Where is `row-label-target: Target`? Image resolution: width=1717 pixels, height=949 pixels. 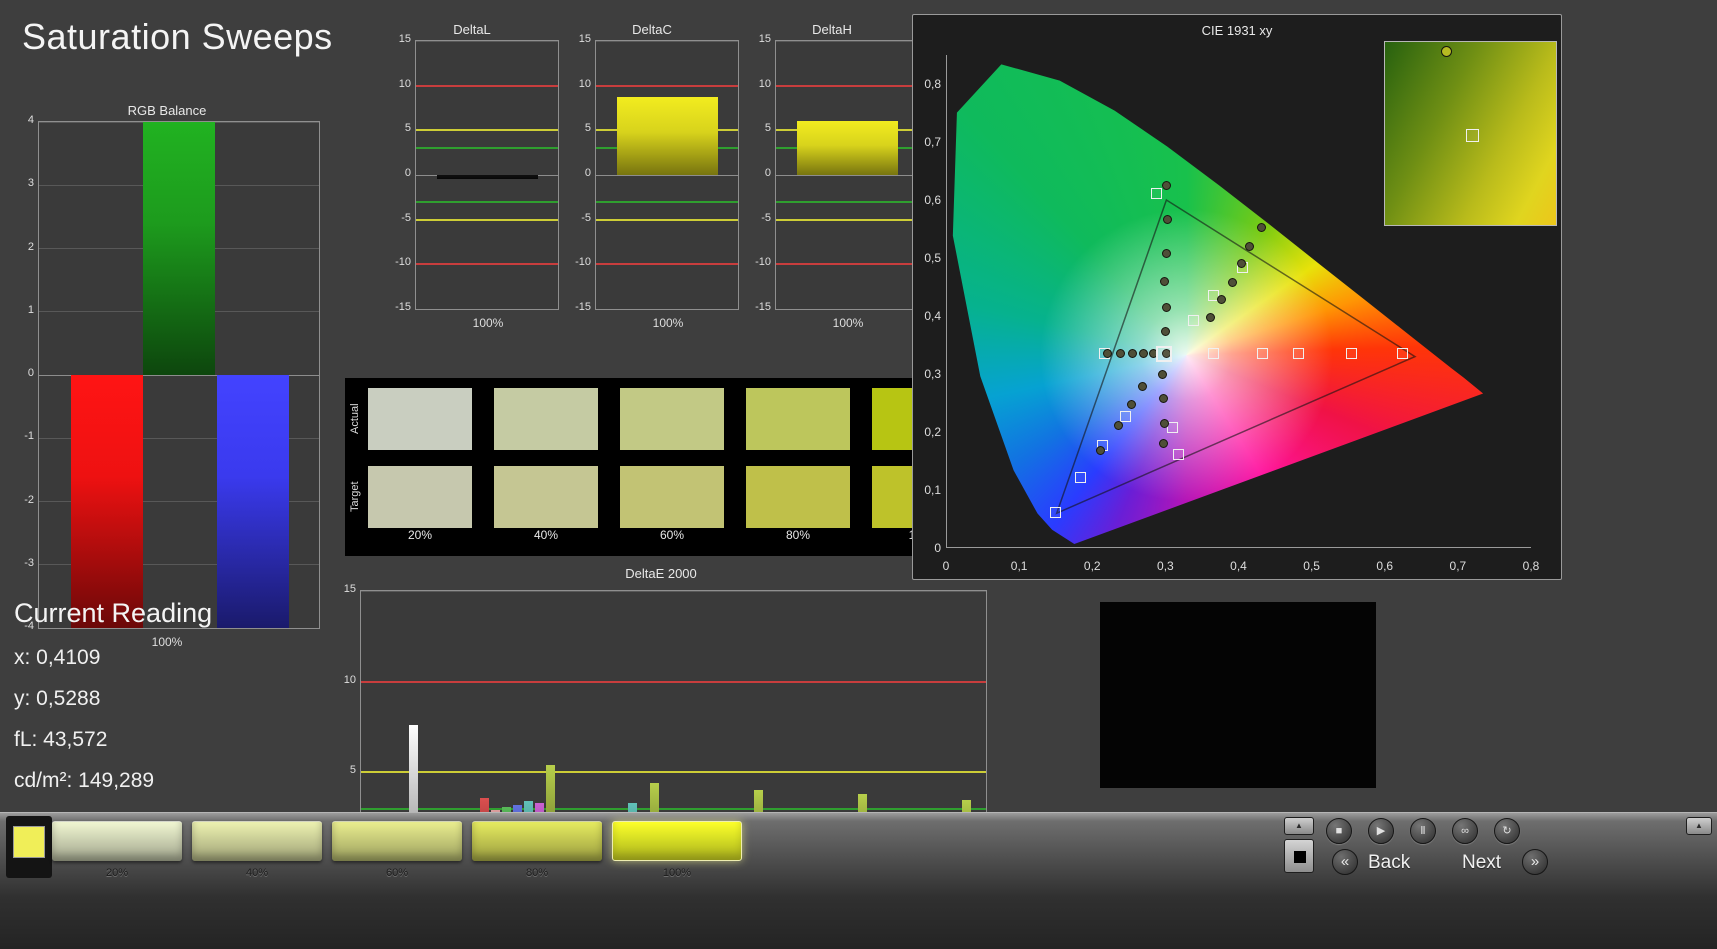 row-label-target: Target is located at coordinates (355, 497).